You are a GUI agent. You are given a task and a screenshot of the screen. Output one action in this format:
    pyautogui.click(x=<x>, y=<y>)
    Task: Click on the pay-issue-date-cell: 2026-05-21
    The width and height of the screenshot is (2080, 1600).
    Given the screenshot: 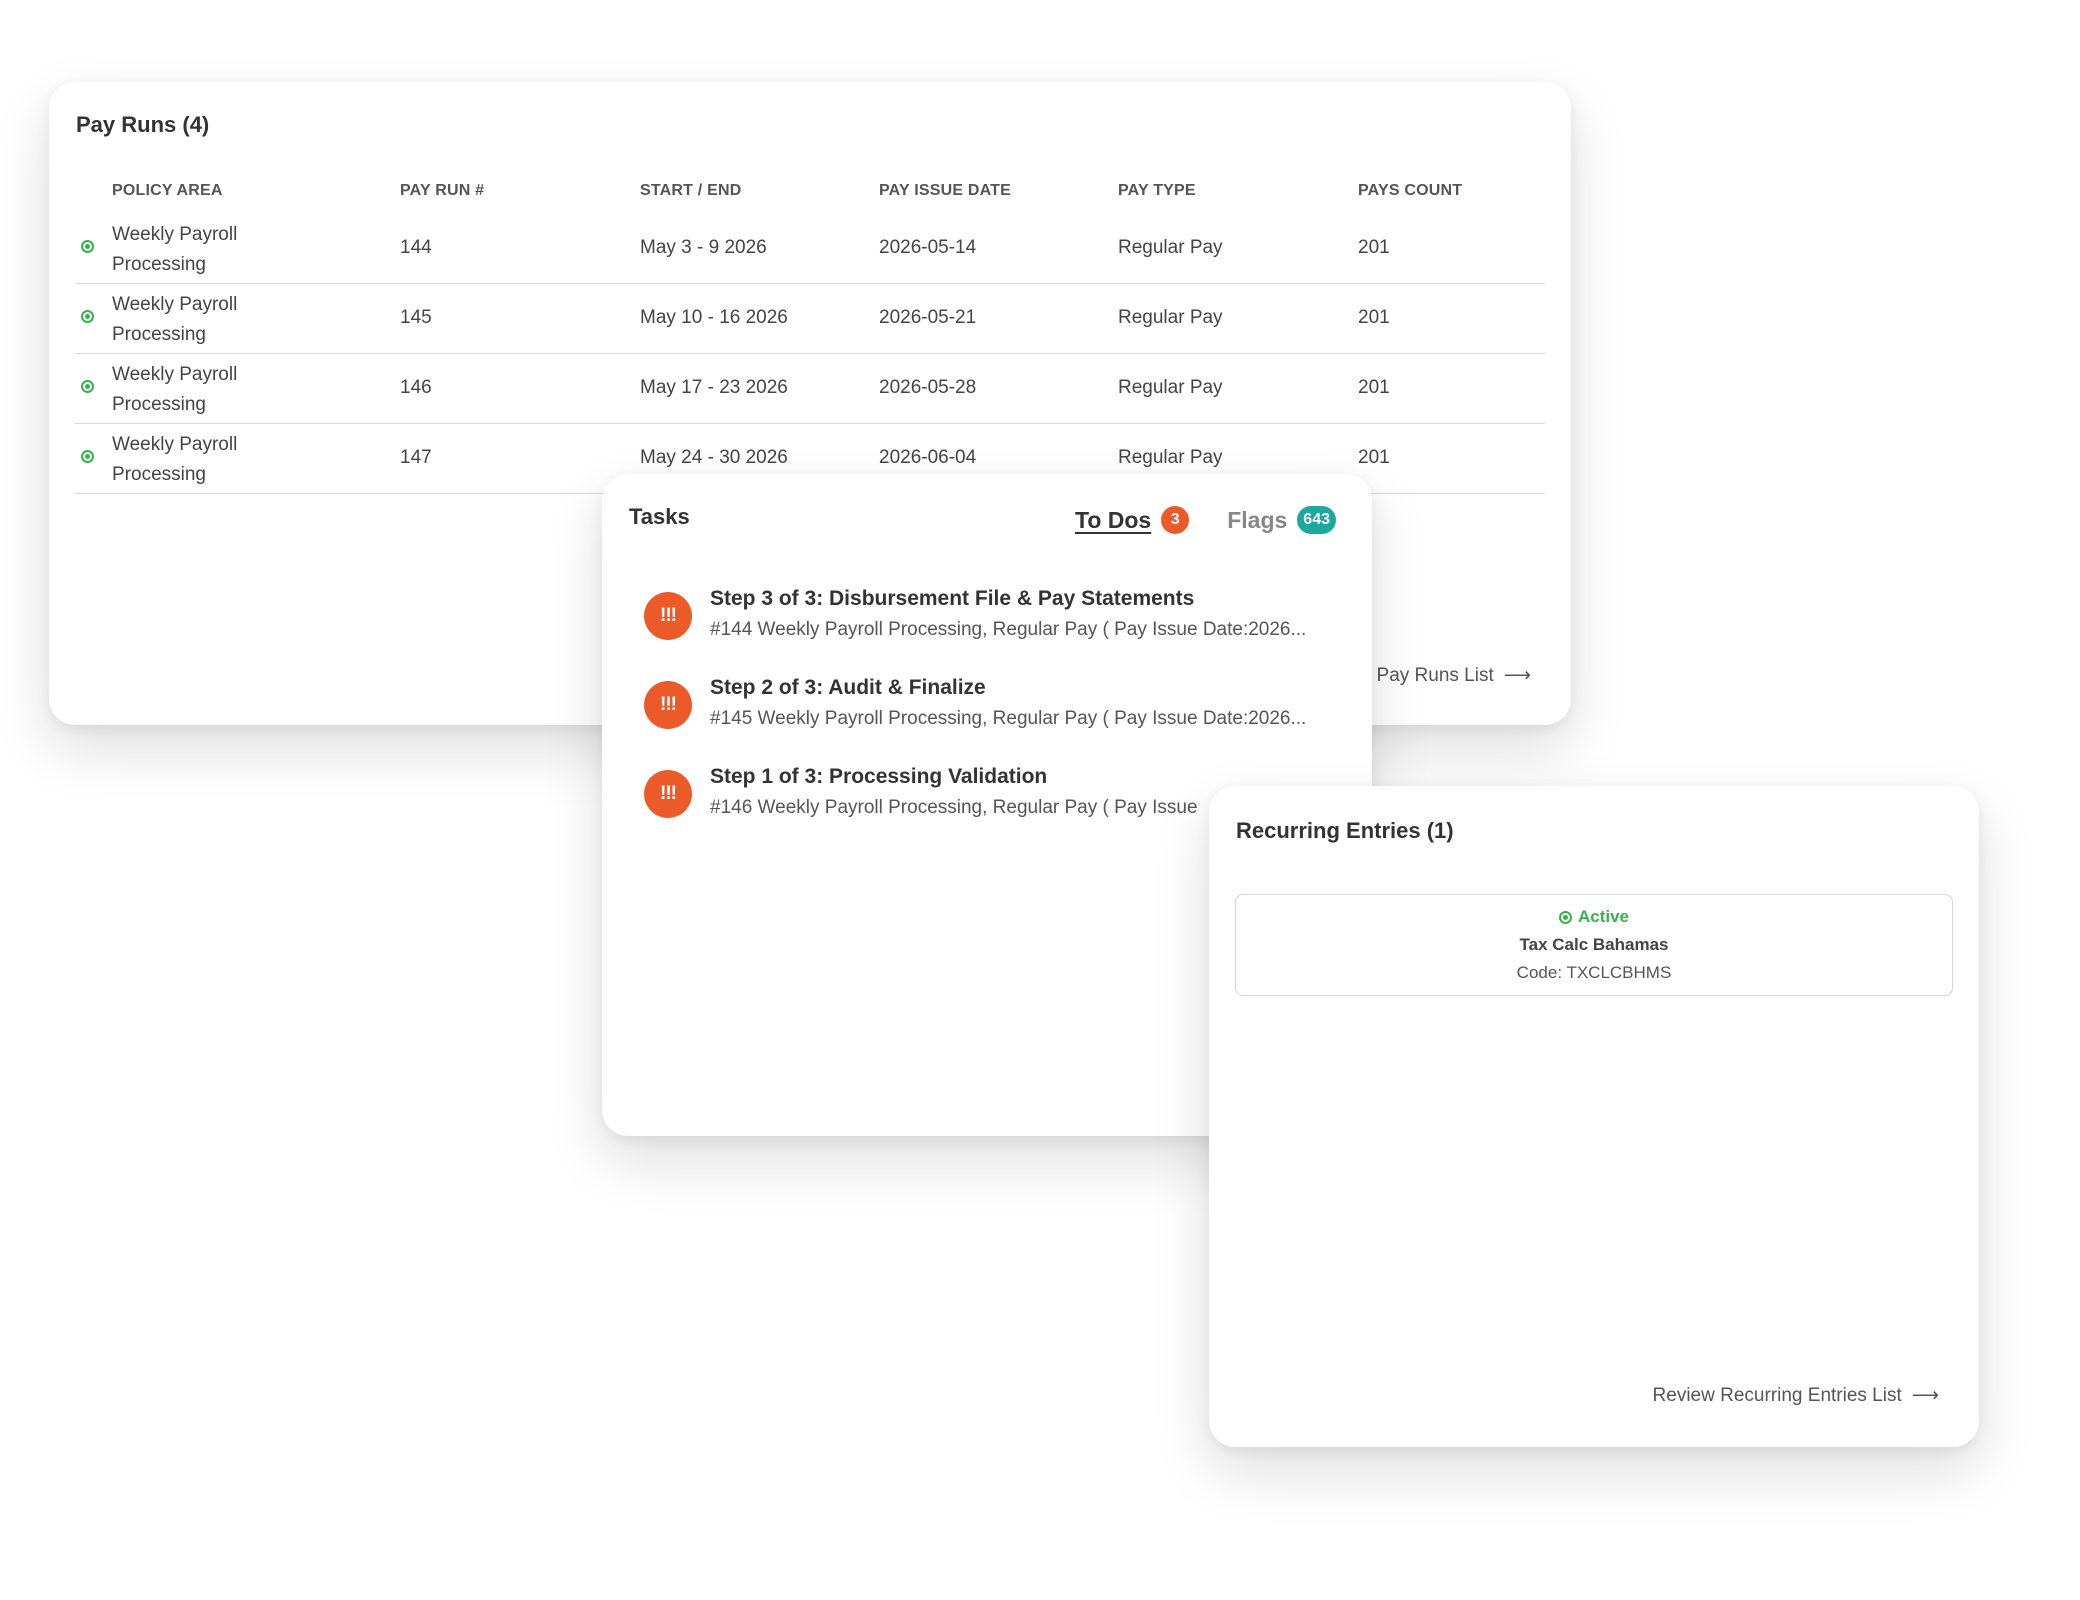 What is the action you would take?
    pyautogui.click(x=928, y=317)
    